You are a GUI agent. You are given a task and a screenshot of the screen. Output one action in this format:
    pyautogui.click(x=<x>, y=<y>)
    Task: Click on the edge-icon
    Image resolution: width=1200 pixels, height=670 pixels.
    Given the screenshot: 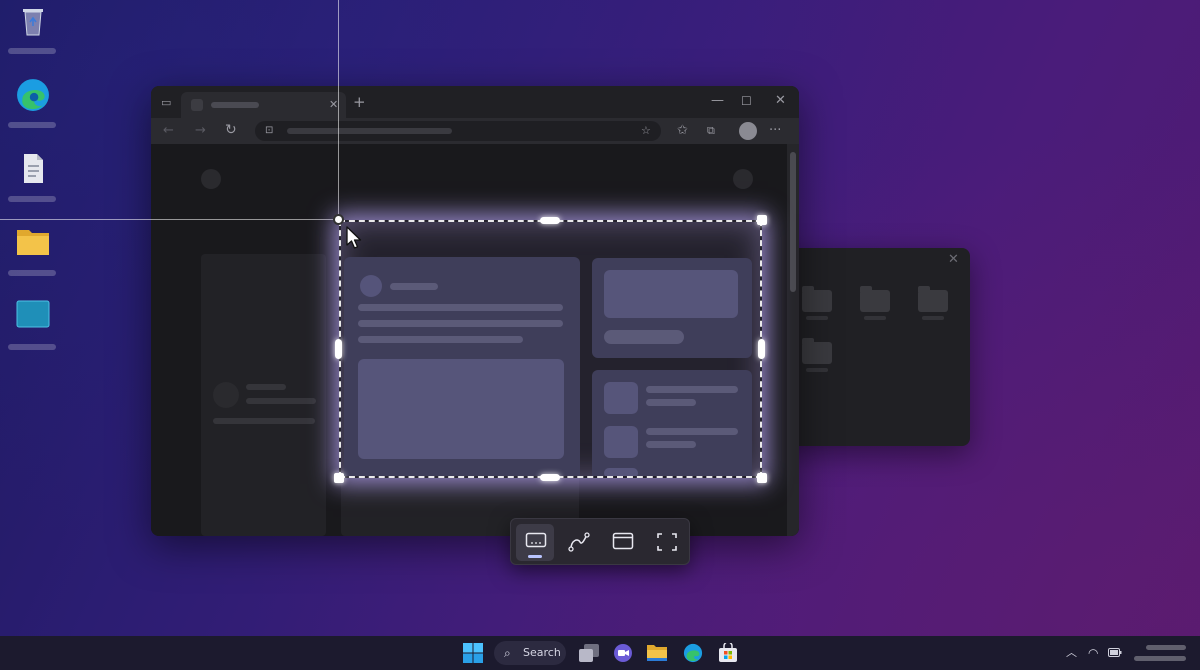 What is the action you would take?
    pyautogui.click(x=693, y=653)
    